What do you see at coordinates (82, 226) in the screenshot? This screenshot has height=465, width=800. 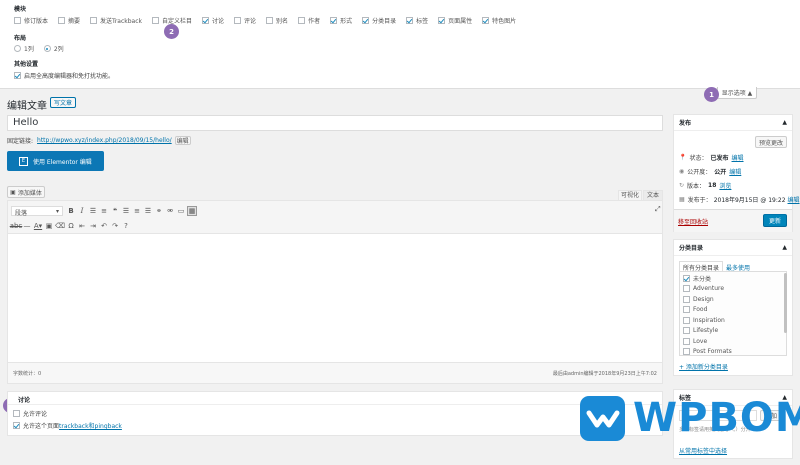 I see `outdent-icon: ⇤` at bounding box center [82, 226].